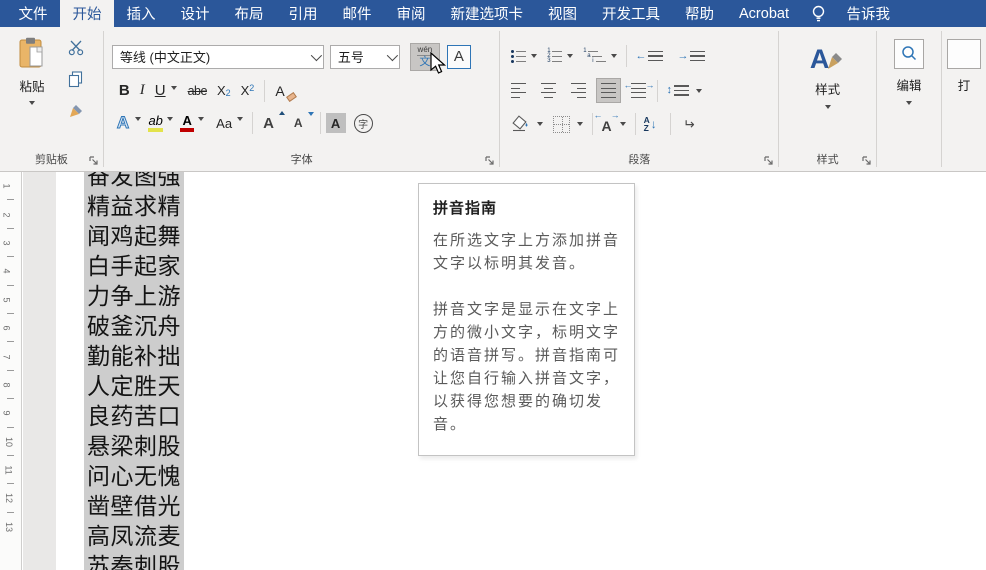 Image resolution: width=986 pixels, height=570 pixels. What do you see at coordinates (490, 161) in the screenshot?
I see `font-dialog-launcher-icon` at bounding box center [490, 161].